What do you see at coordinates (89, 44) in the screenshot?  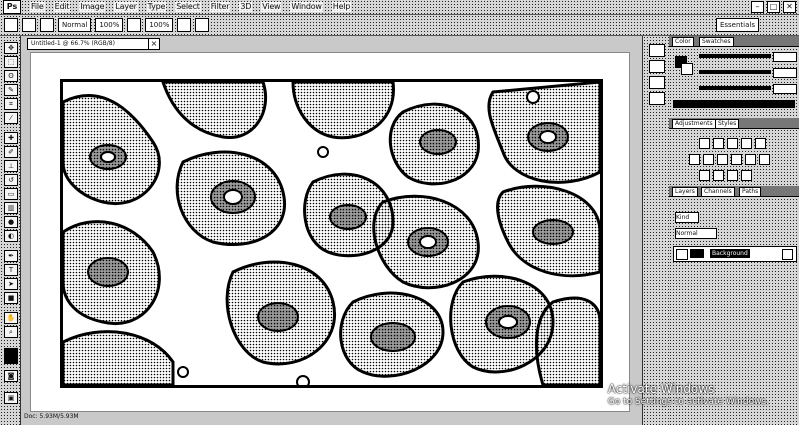 I see `document-tab: Untitled-1 @ 66.7% (RGB/8)` at bounding box center [89, 44].